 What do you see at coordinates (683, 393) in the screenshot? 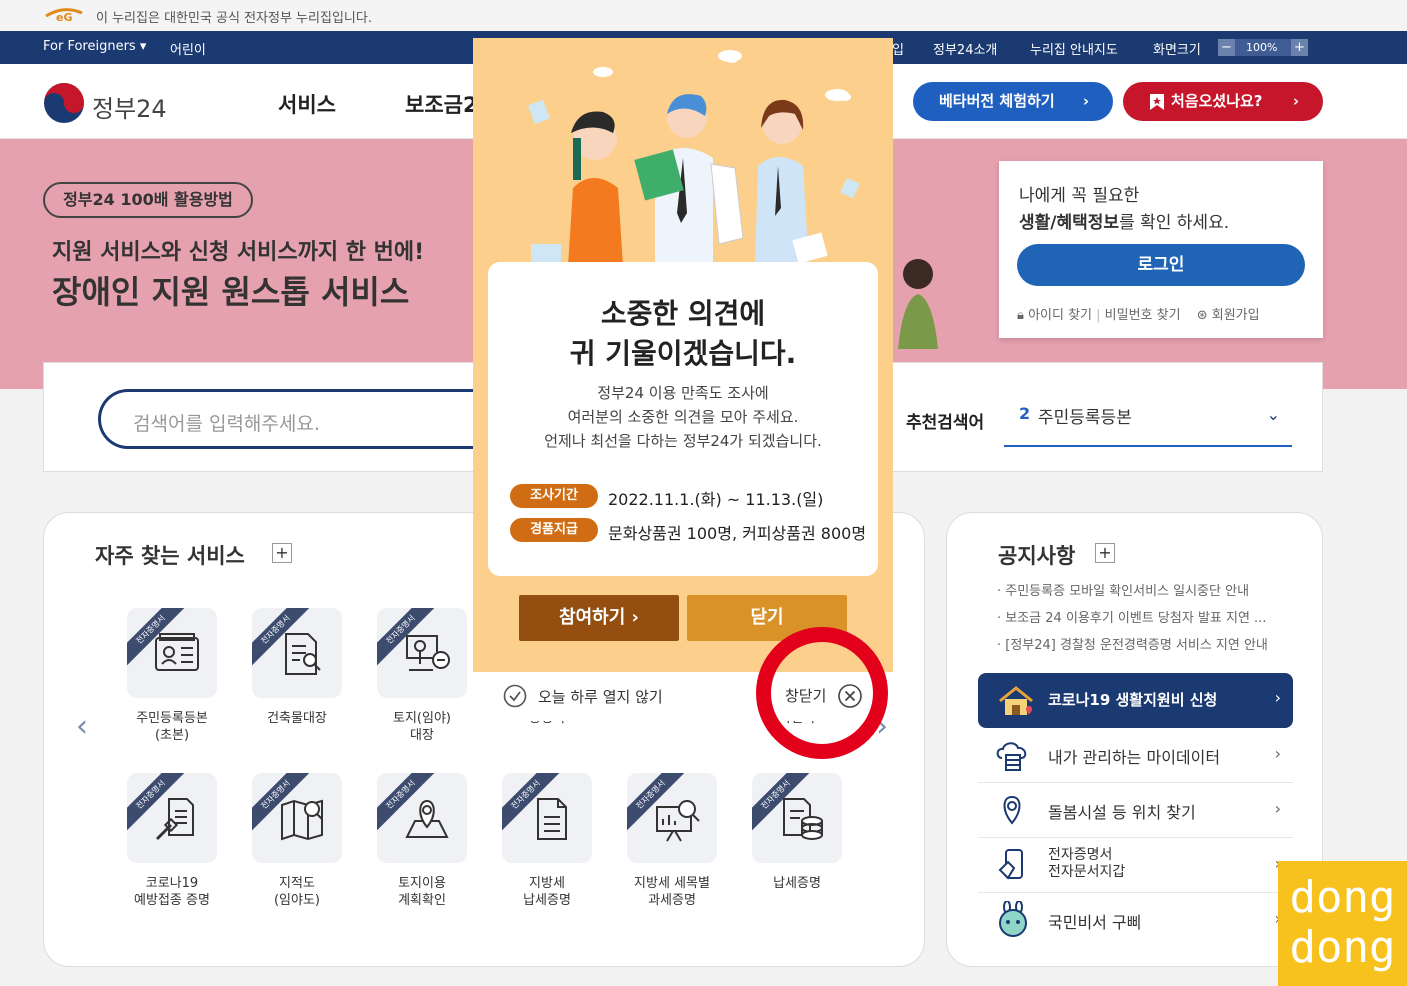
I see `survey-desc-line1: 정부24 이용 만족도 조사에` at bounding box center [683, 393].